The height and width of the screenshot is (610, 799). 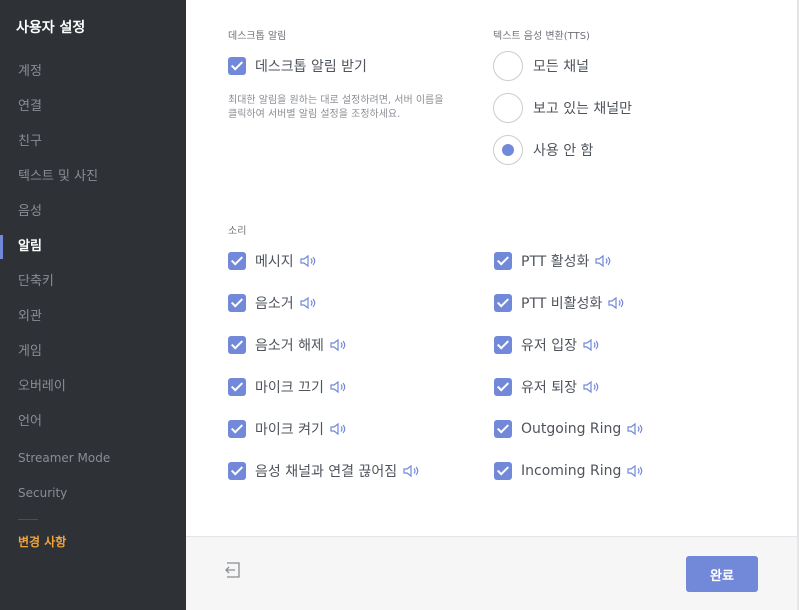 I want to click on sound-label: PTT 활성화, so click(x=555, y=262).